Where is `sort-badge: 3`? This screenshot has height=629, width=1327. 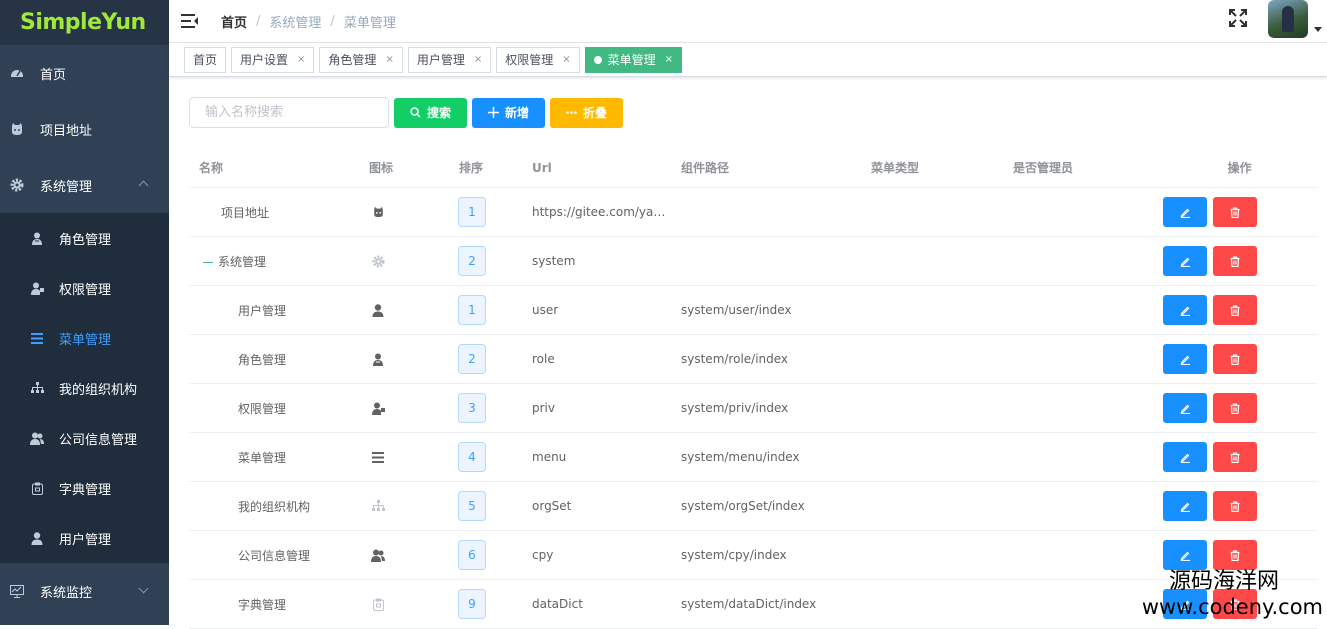
sort-badge: 3 is located at coordinates (472, 408).